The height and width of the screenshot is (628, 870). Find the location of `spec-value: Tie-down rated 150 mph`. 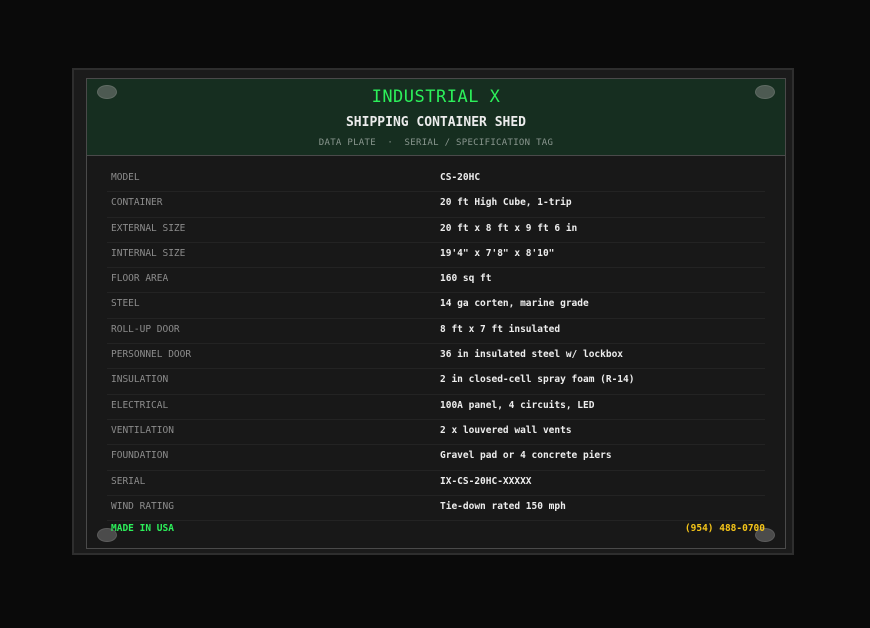

spec-value: Tie-down rated 150 mph is located at coordinates (503, 506).